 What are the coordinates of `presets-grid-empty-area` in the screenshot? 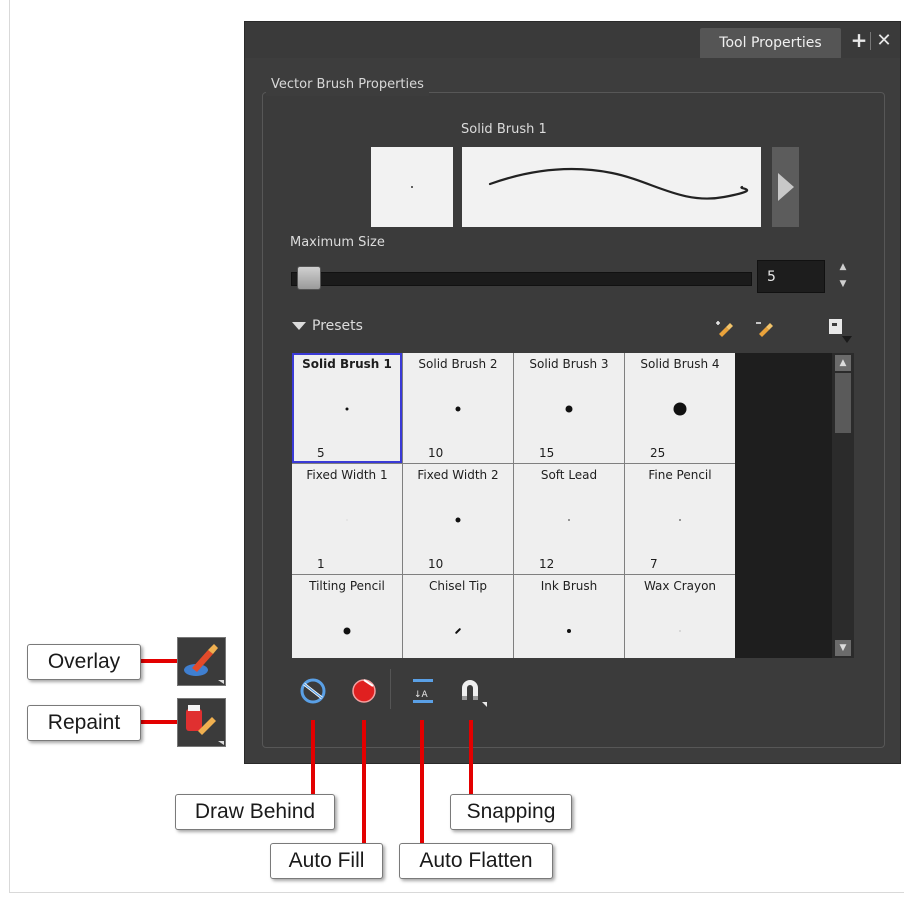 It's located at (783, 505).